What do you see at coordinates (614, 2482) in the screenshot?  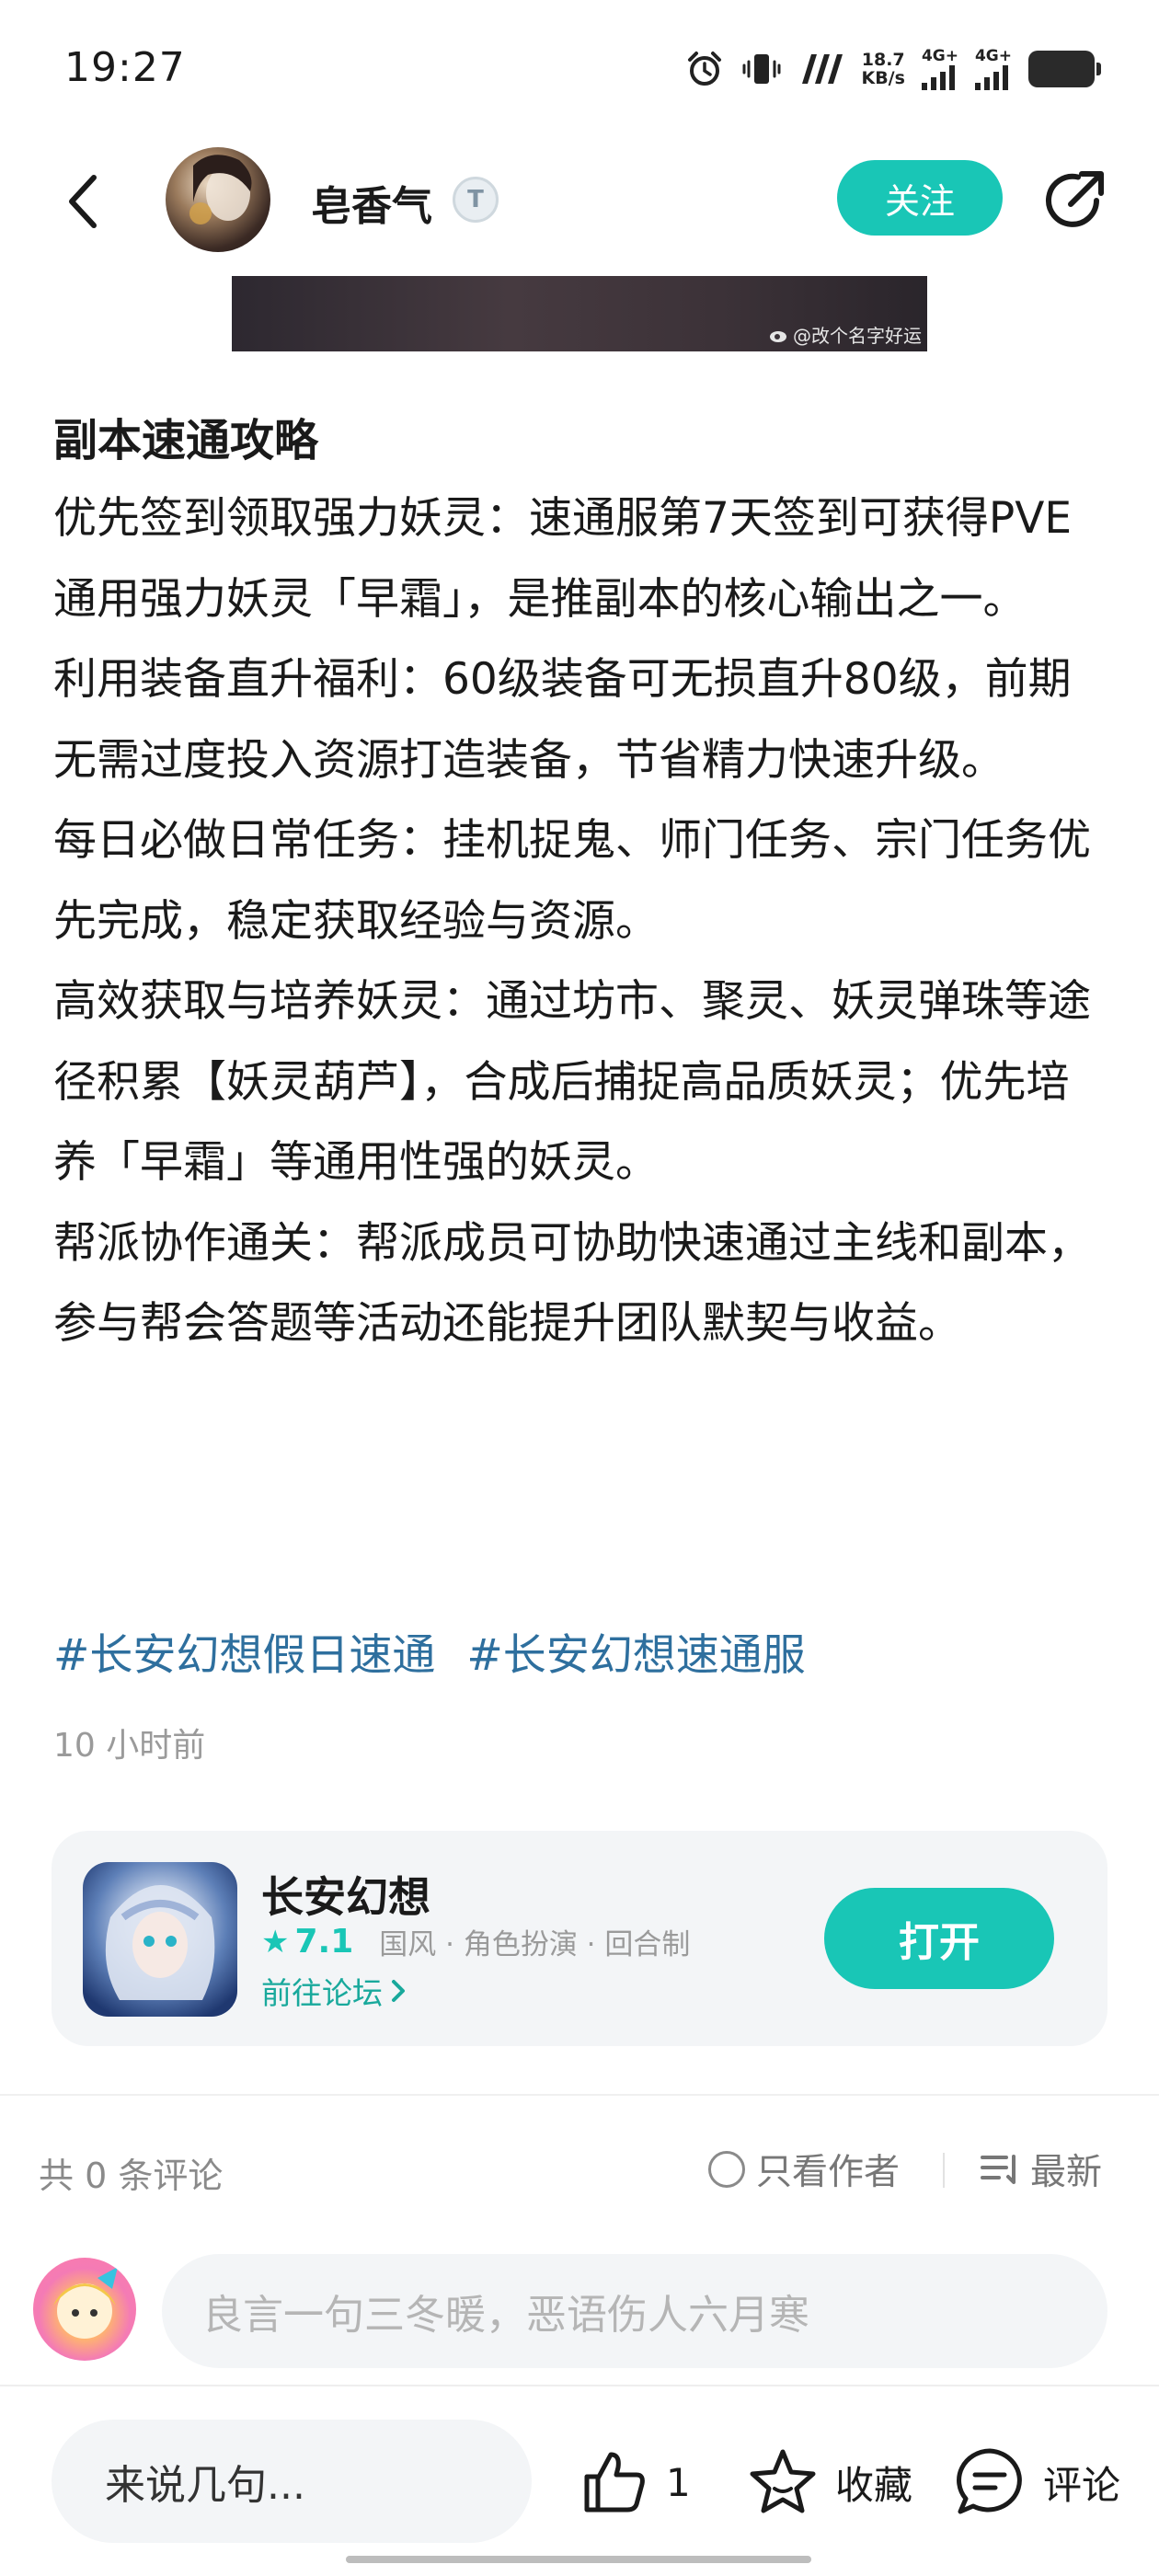 I see `thumbs-up-icon` at bounding box center [614, 2482].